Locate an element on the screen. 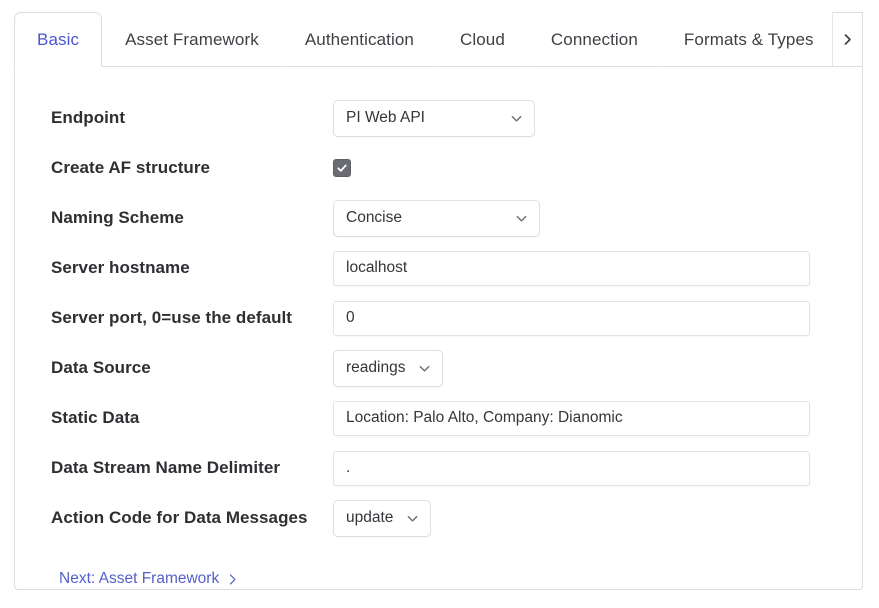 This screenshot has height=608, width=879. control-action-code: update is located at coordinates (586, 518).